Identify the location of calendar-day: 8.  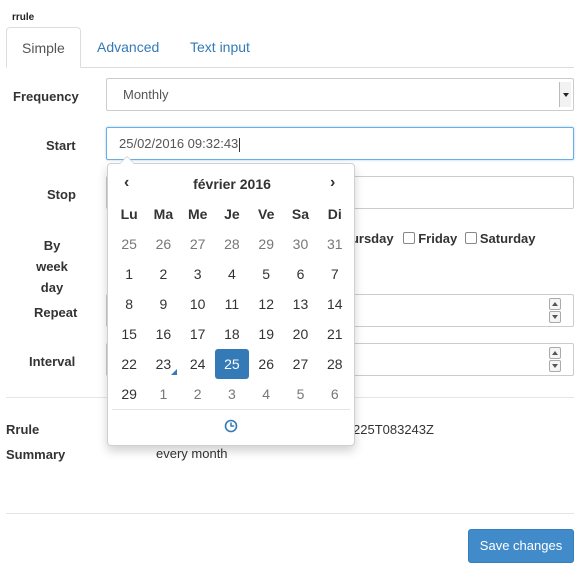
(129, 304).